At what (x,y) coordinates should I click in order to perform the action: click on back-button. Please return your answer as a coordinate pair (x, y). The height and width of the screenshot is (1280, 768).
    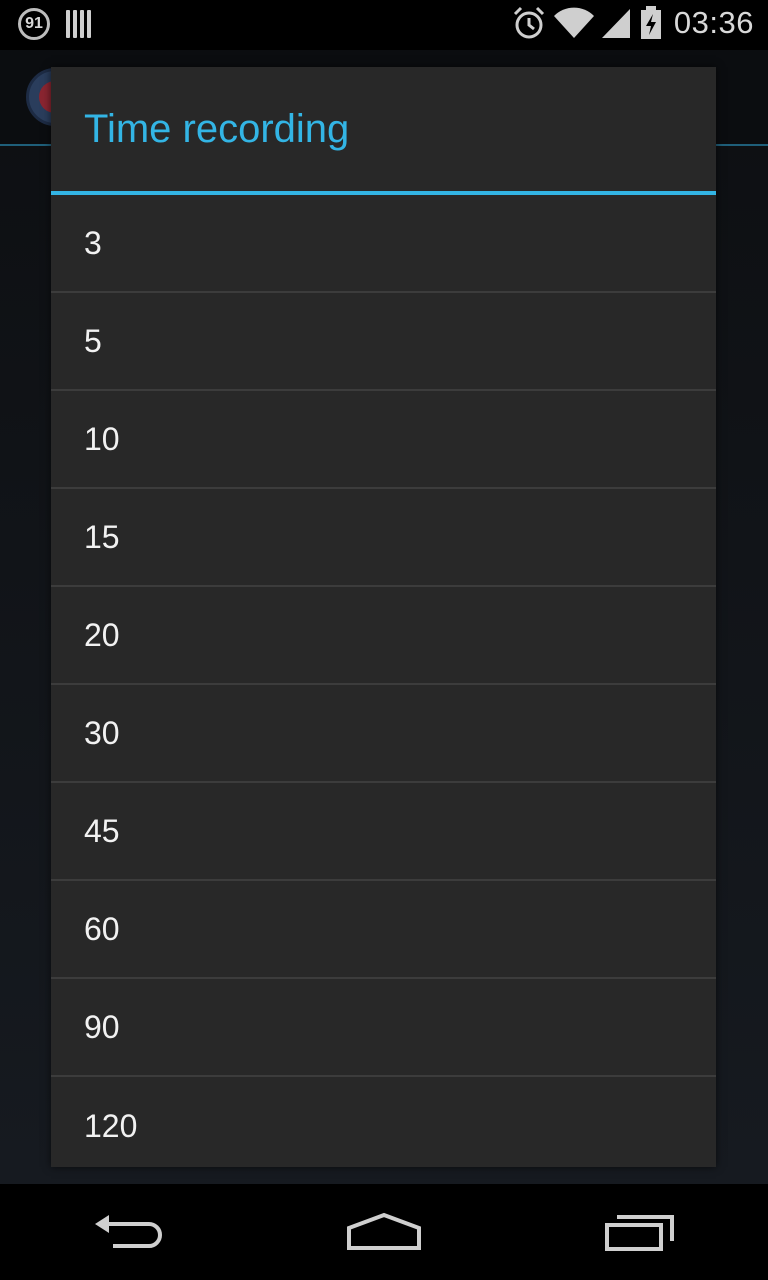
    Looking at the image, I should click on (128, 1232).